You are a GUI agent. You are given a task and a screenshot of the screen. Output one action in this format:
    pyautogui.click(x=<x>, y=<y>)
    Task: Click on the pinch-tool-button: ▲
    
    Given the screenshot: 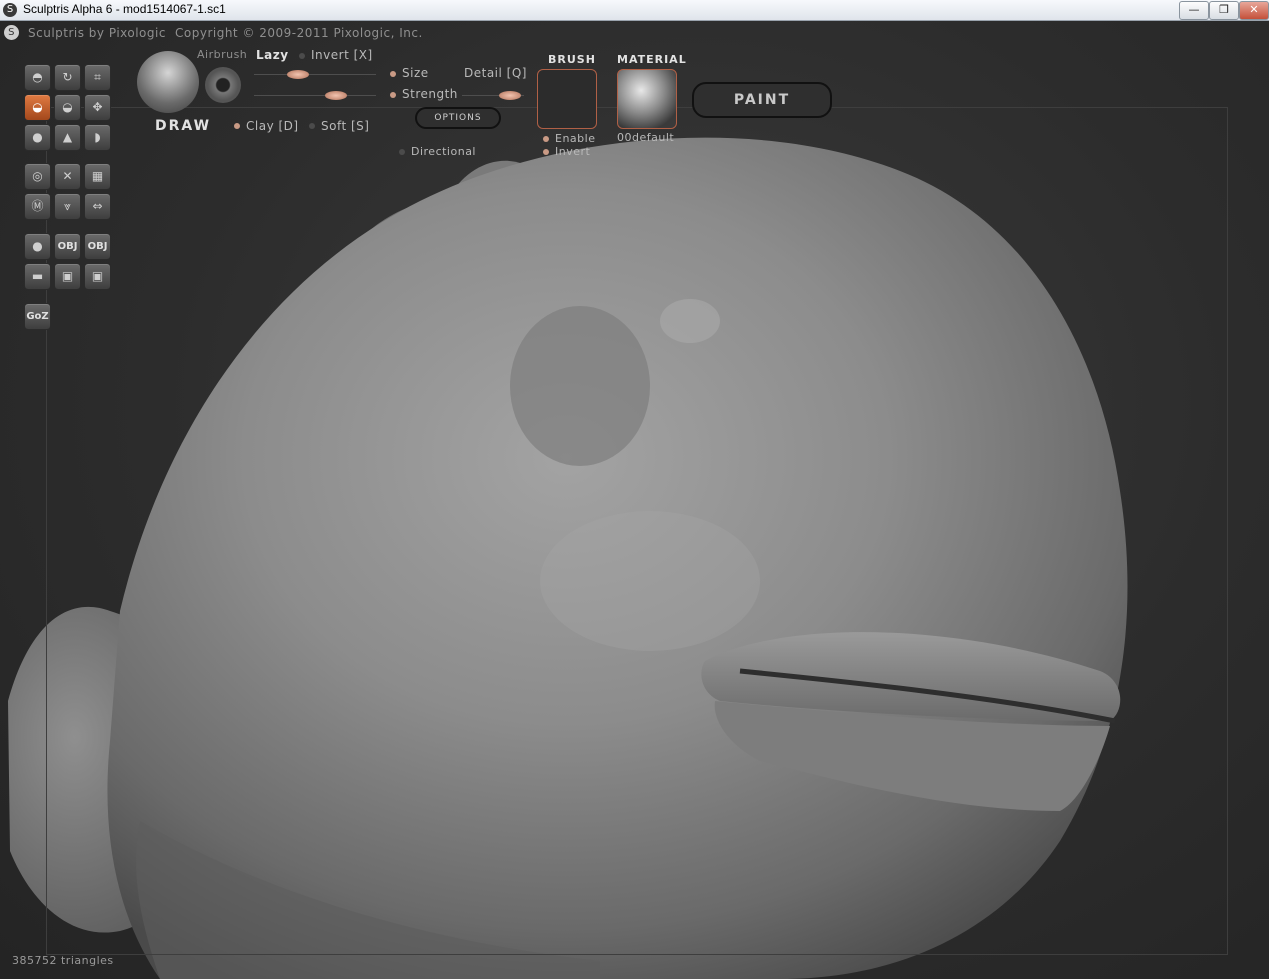 What is the action you would take?
    pyautogui.click(x=67, y=137)
    